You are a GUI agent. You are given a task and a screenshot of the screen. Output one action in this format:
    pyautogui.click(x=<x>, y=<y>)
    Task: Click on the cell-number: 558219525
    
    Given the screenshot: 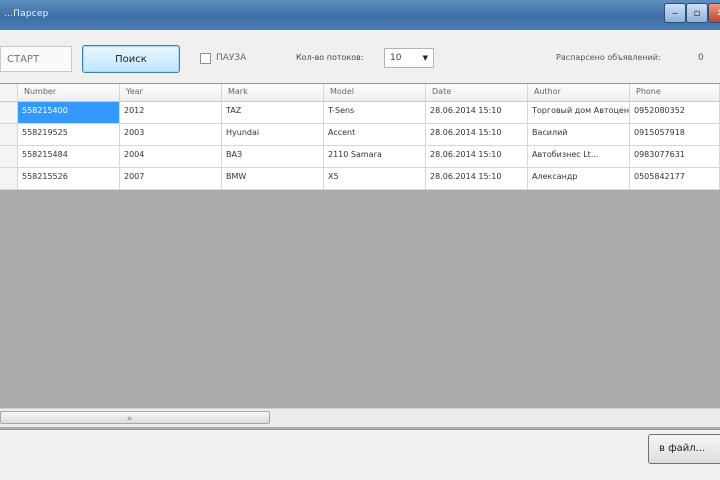 What is the action you would take?
    pyautogui.click(x=69, y=135)
    